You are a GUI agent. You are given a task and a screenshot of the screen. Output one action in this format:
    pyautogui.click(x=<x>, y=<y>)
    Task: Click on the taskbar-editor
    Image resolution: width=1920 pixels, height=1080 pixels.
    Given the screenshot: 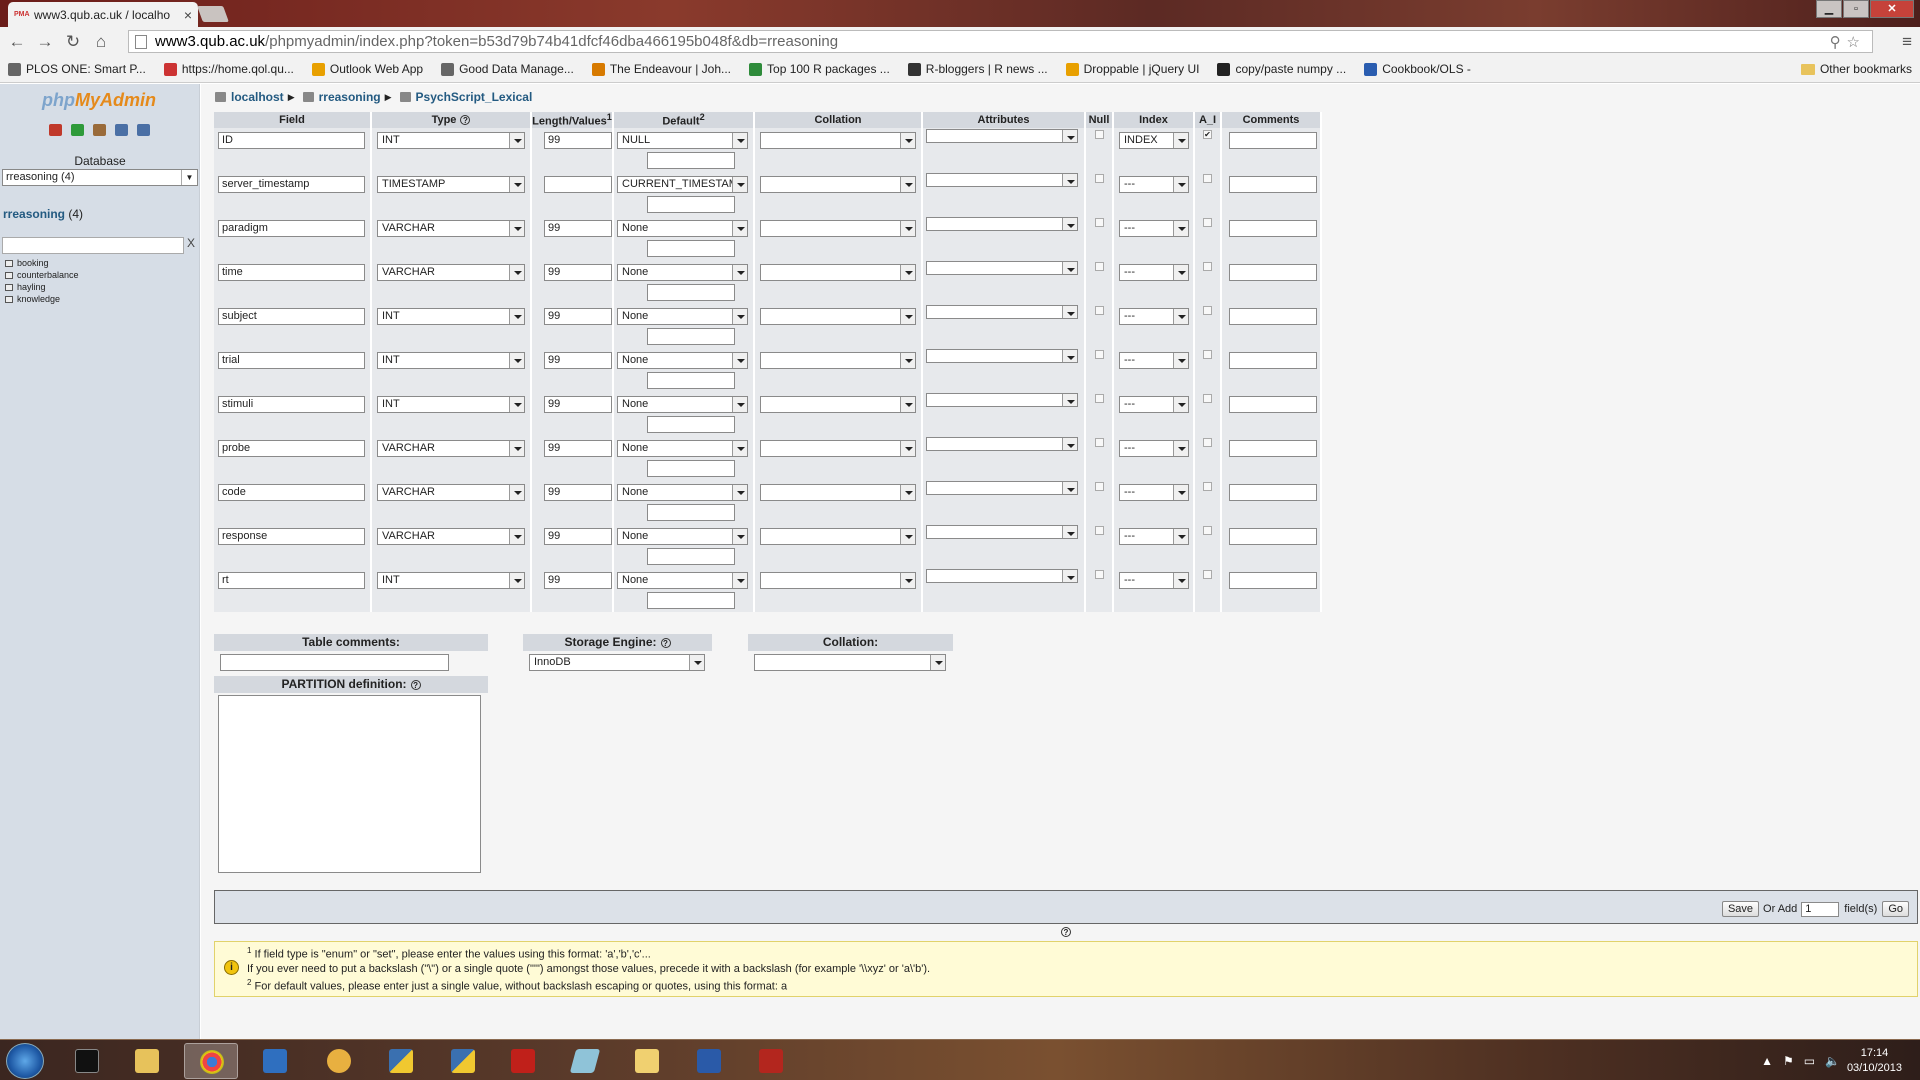 What is the action you would take?
    pyautogui.click(x=585, y=1061)
    